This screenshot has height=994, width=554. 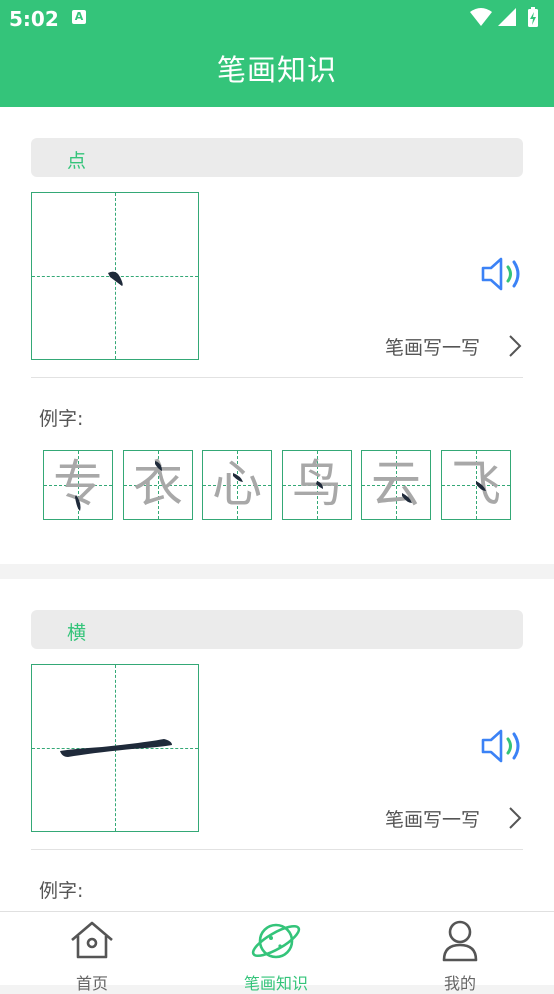 I want to click on status-bar: 5:02 A, so click(x=277, y=18).